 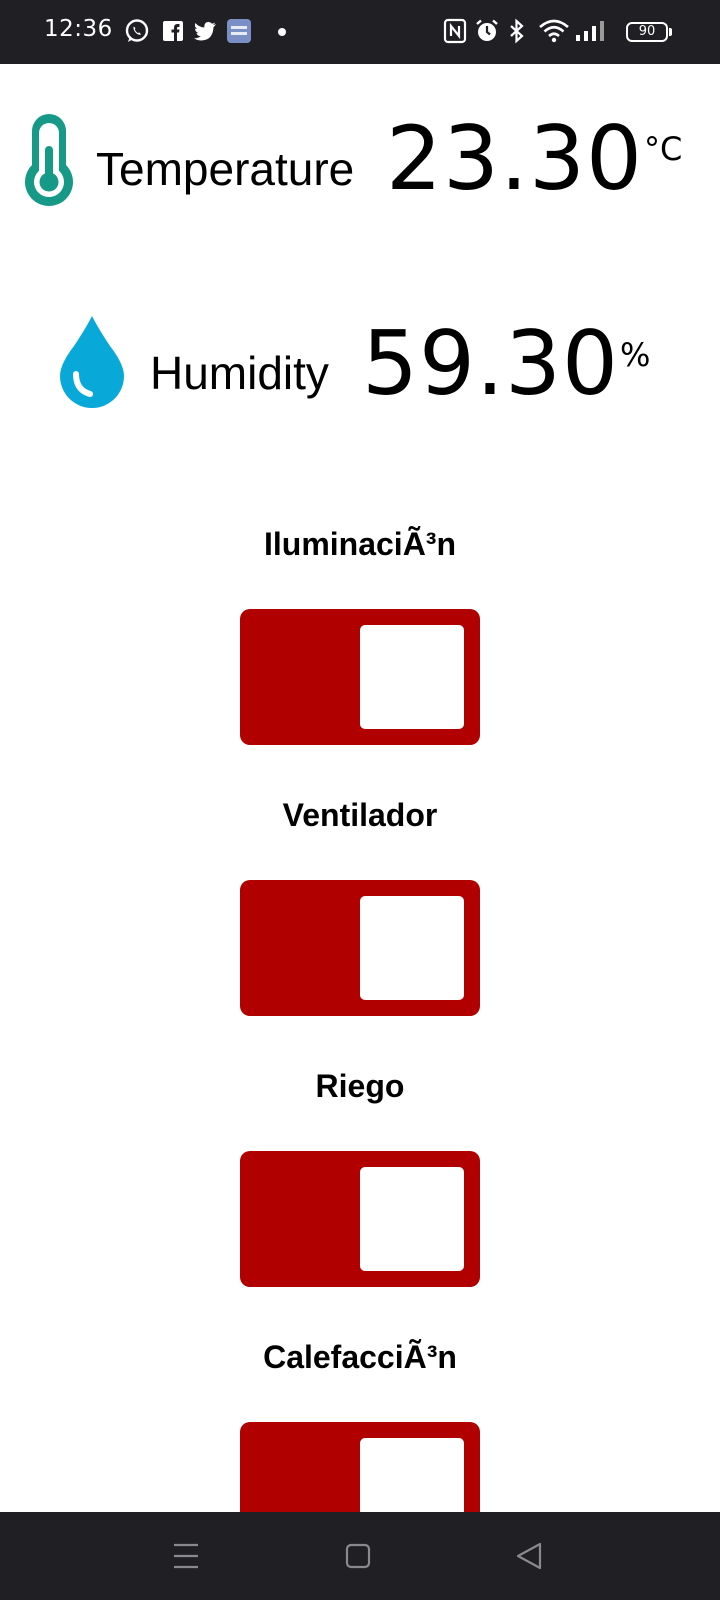 I want to click on notification-dot-icon, so click(x=282, y=32).